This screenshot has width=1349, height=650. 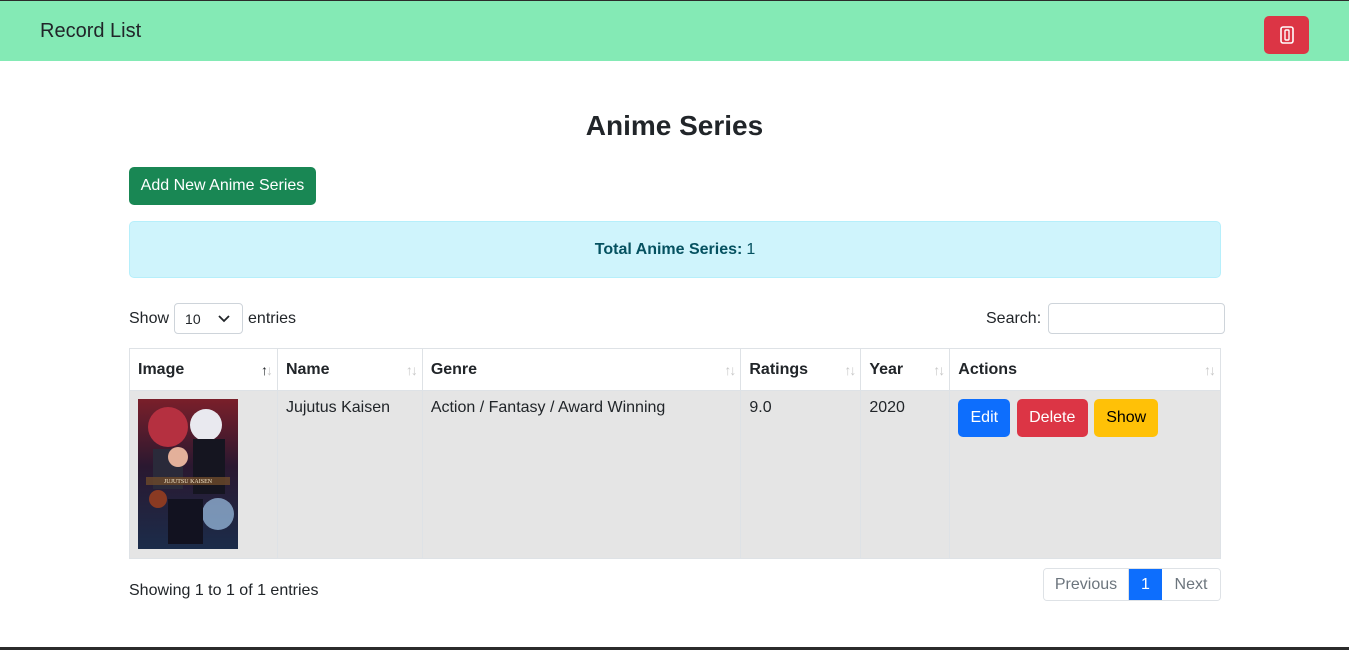 I want to click on total-alert: Total Anime Series: 1, so click(x=675, y=249).